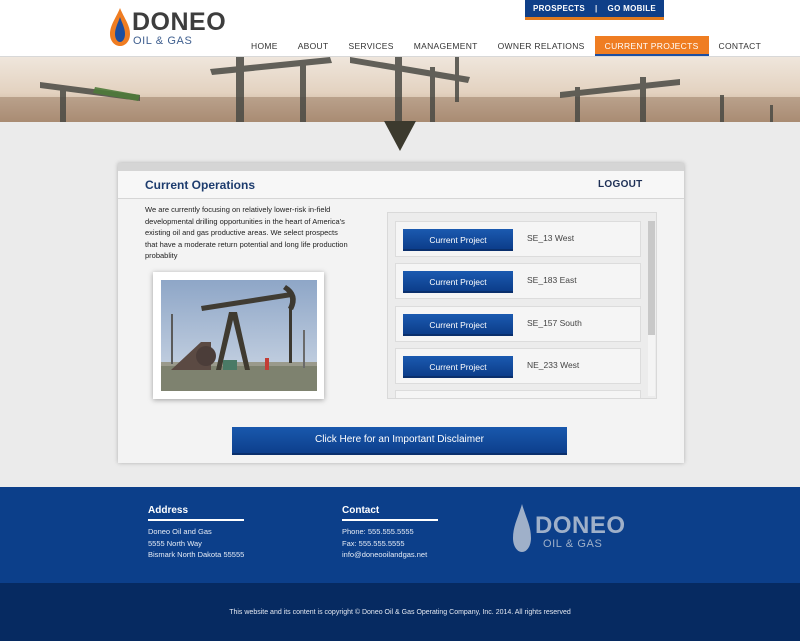  What do you see at coordinates (518, 394) in the screenshot?
I see `list-item` at bounding box center [518, 394].